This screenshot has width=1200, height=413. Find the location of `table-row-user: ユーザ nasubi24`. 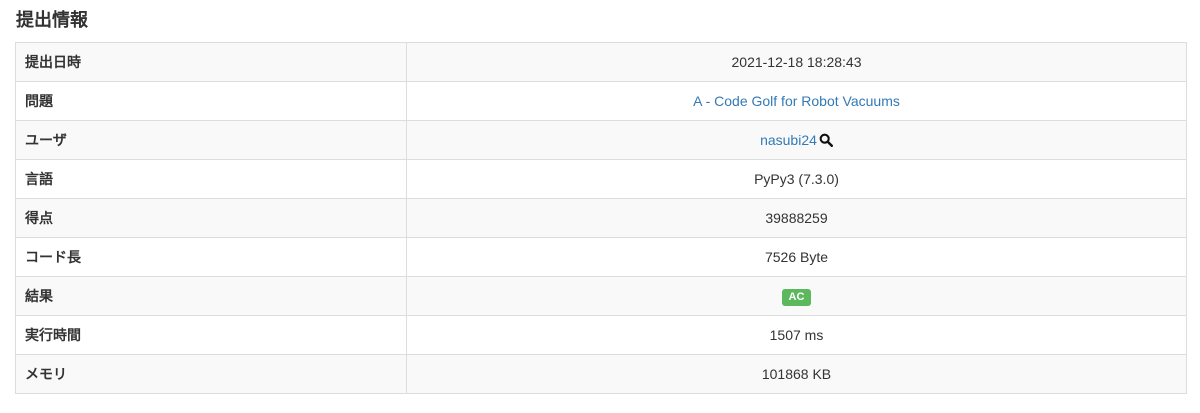

table-row-user: ユーザ nasubi24 is located at coordinates (601, 140).